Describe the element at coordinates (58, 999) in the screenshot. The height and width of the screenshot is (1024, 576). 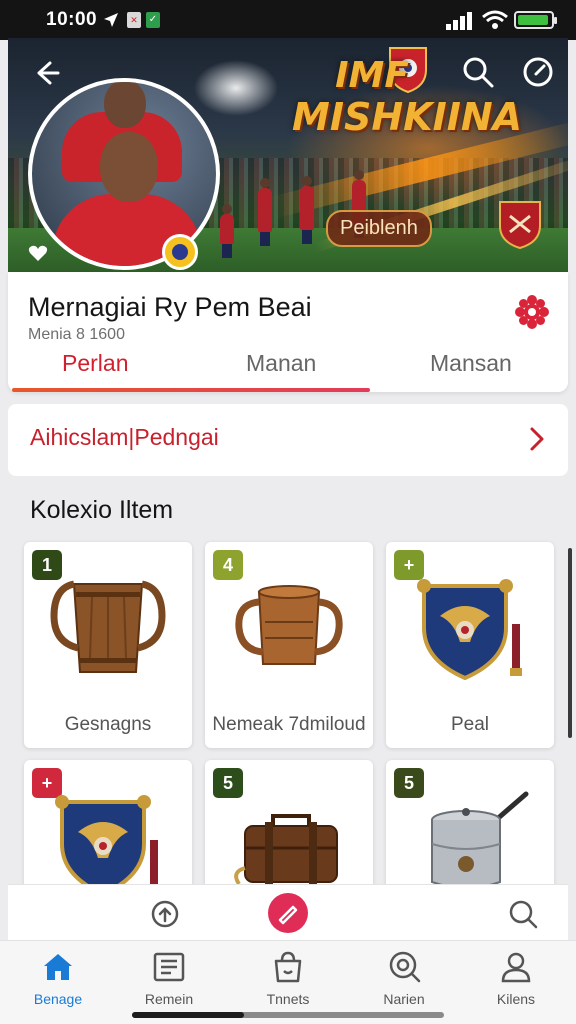
I see `nav-label: Benage` at that location.